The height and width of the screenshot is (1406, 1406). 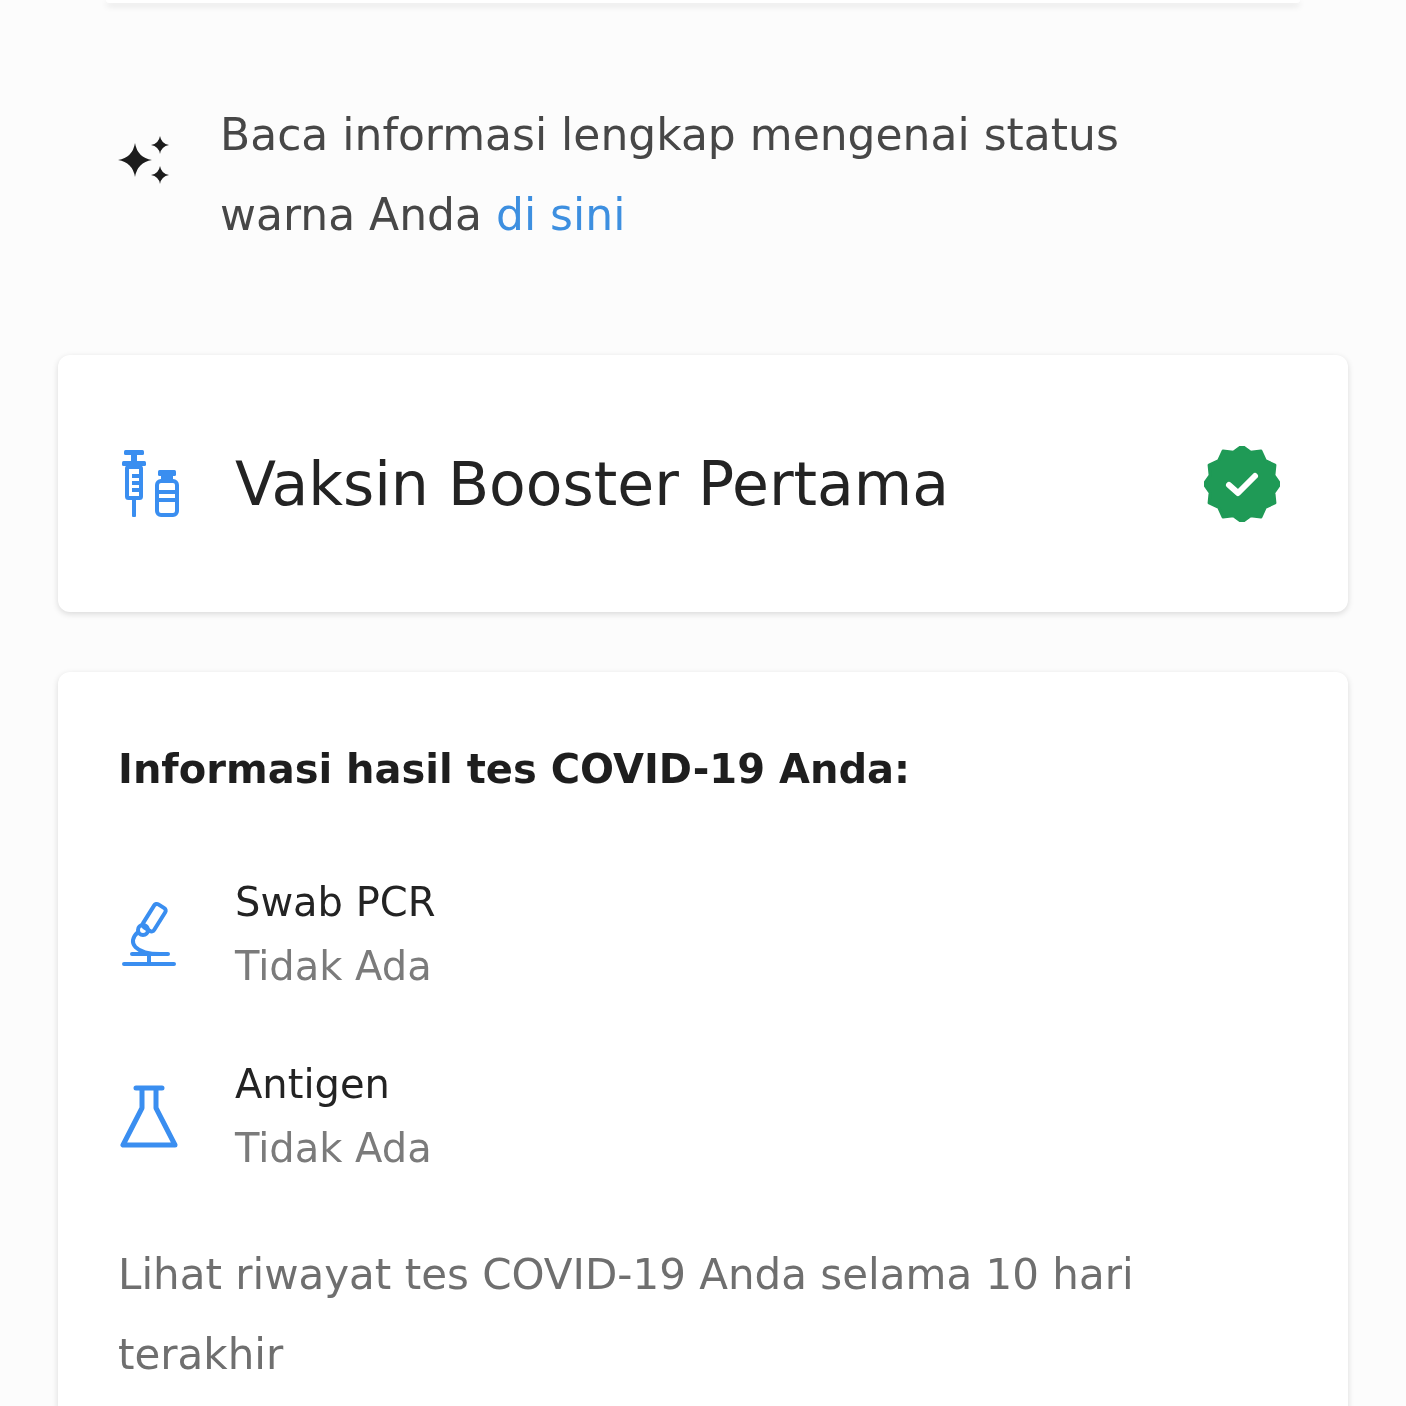 I want to click on sparkle-icon, so click(x=144, y=160).